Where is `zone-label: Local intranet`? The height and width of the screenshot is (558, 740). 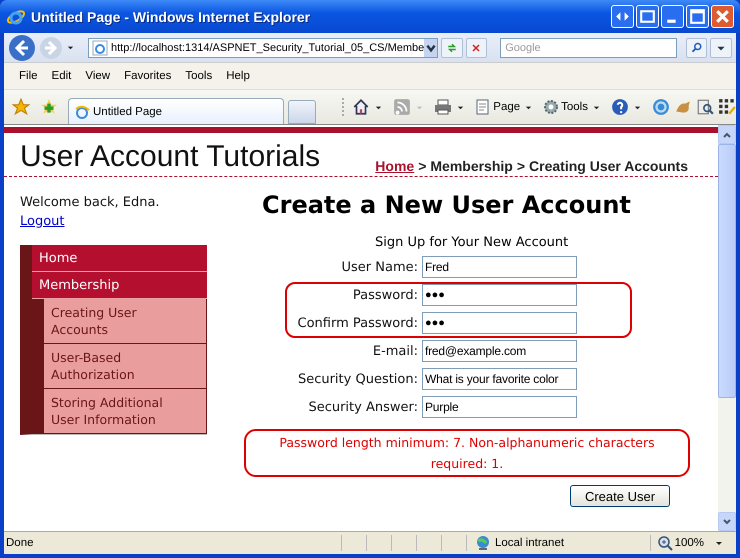
zone-label: Local intranet is located at coordinates (529, 543).